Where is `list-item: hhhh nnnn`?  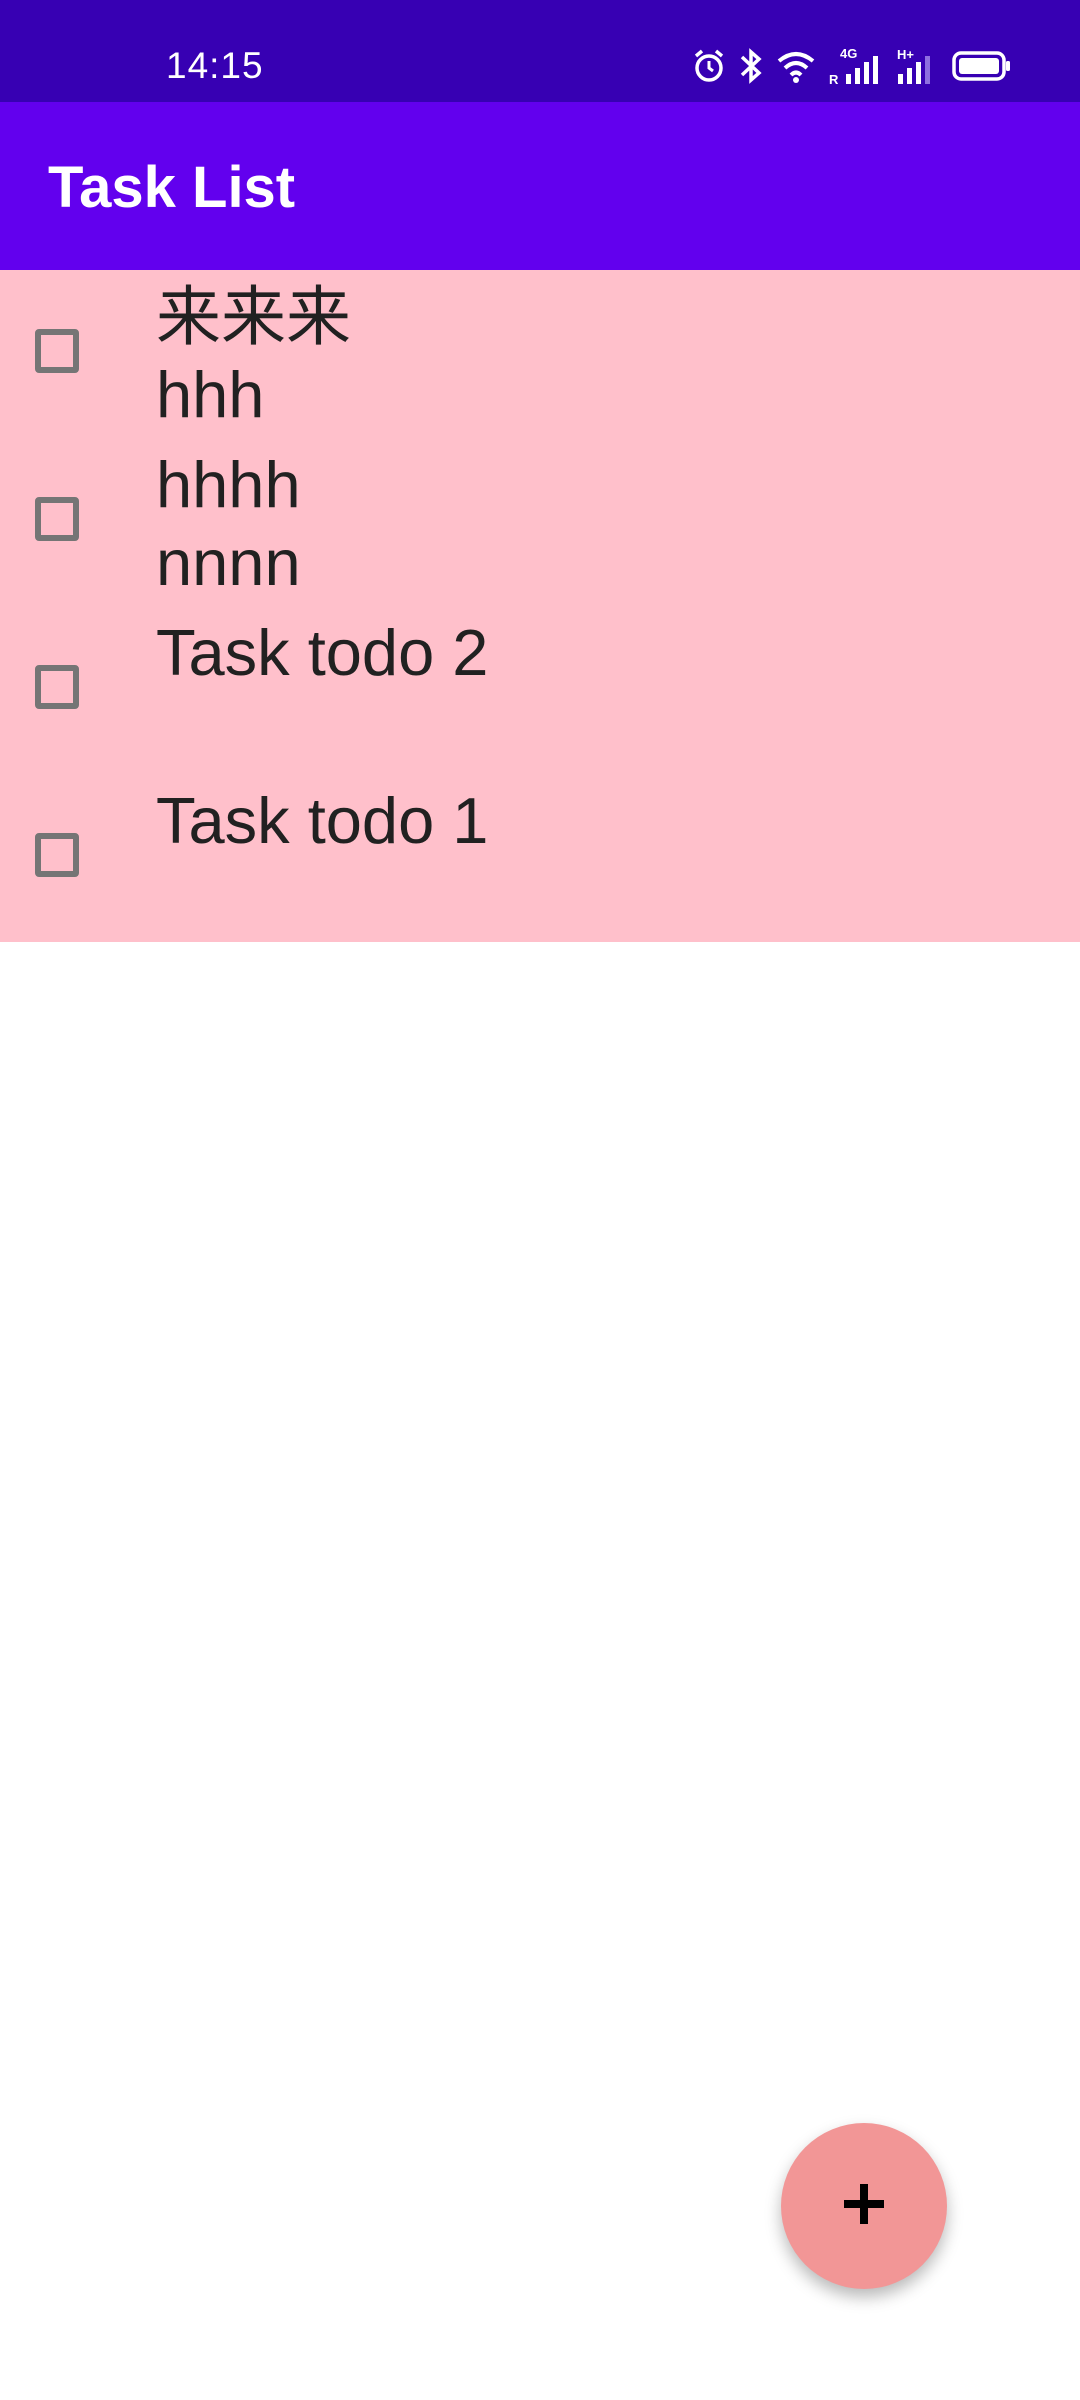
list-item: hhhh nnnn is located at coordinates (540, 522).